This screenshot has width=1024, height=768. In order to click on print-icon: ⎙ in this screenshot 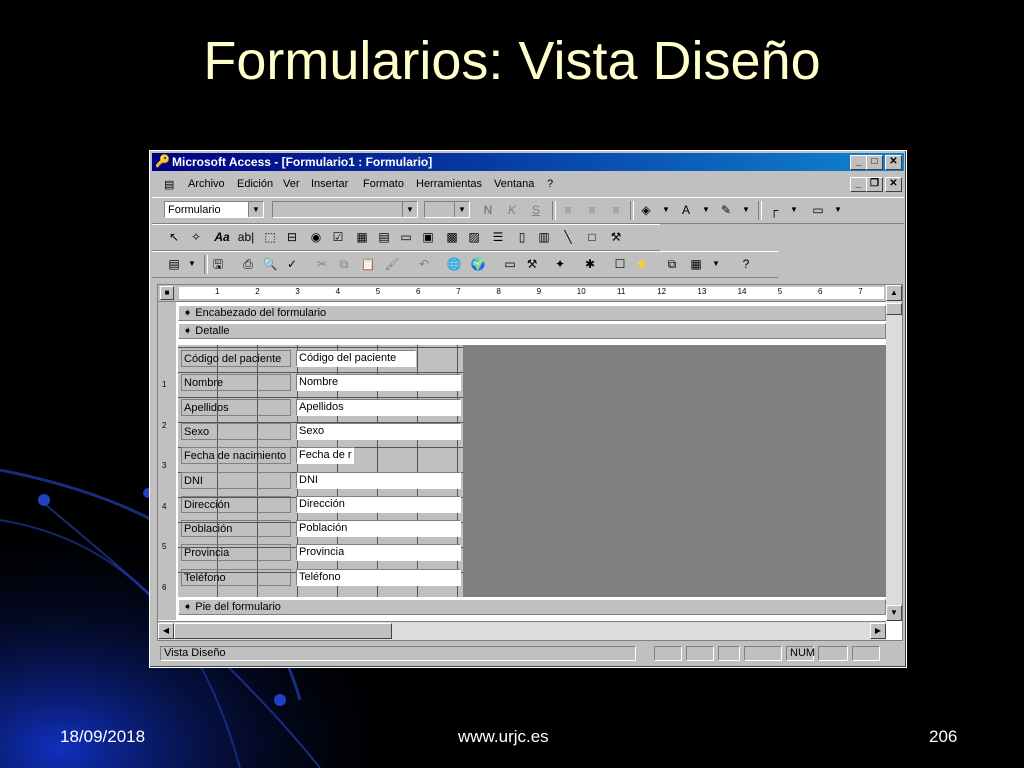, I will do `click(248, 264)`.